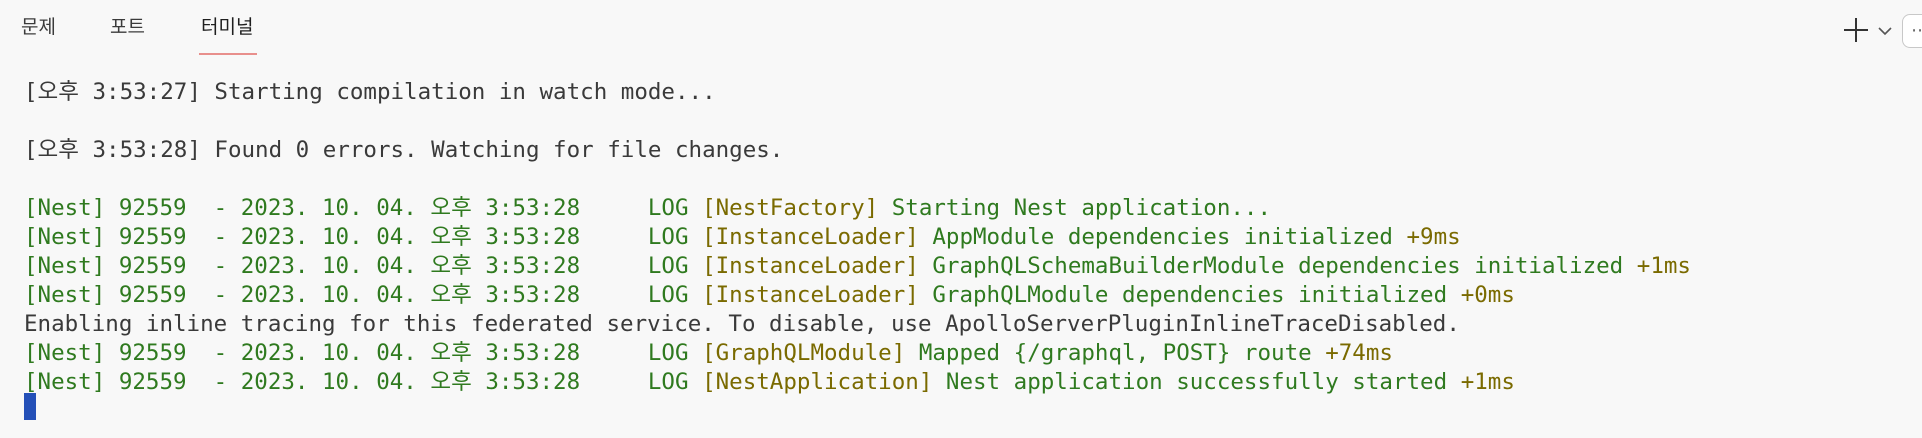  What do you see at coordinates (790, 208) in the screenshot?
I see `nest-log-context: [NestFactory]` at bounding box center [790, 208].